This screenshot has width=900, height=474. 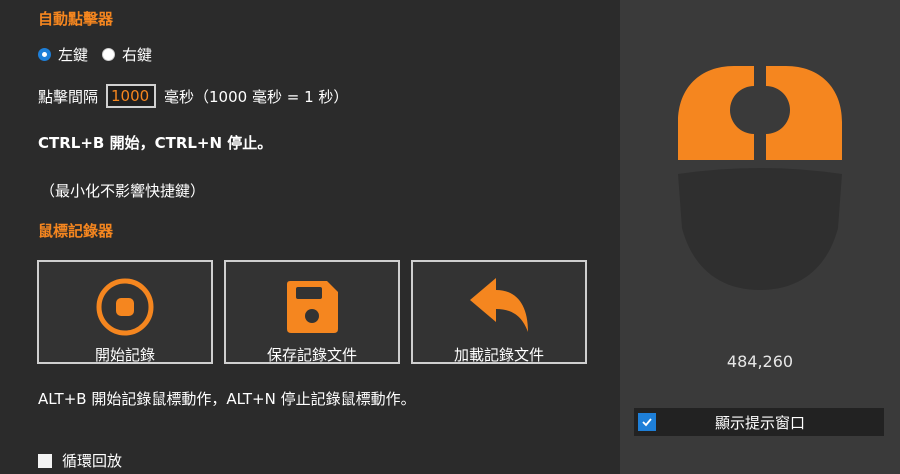 What do you see at coordinates (76, 19) in the screenshot?
I see `auto-clicker-title: 自動點擊器` at bounding box center [76, 19].